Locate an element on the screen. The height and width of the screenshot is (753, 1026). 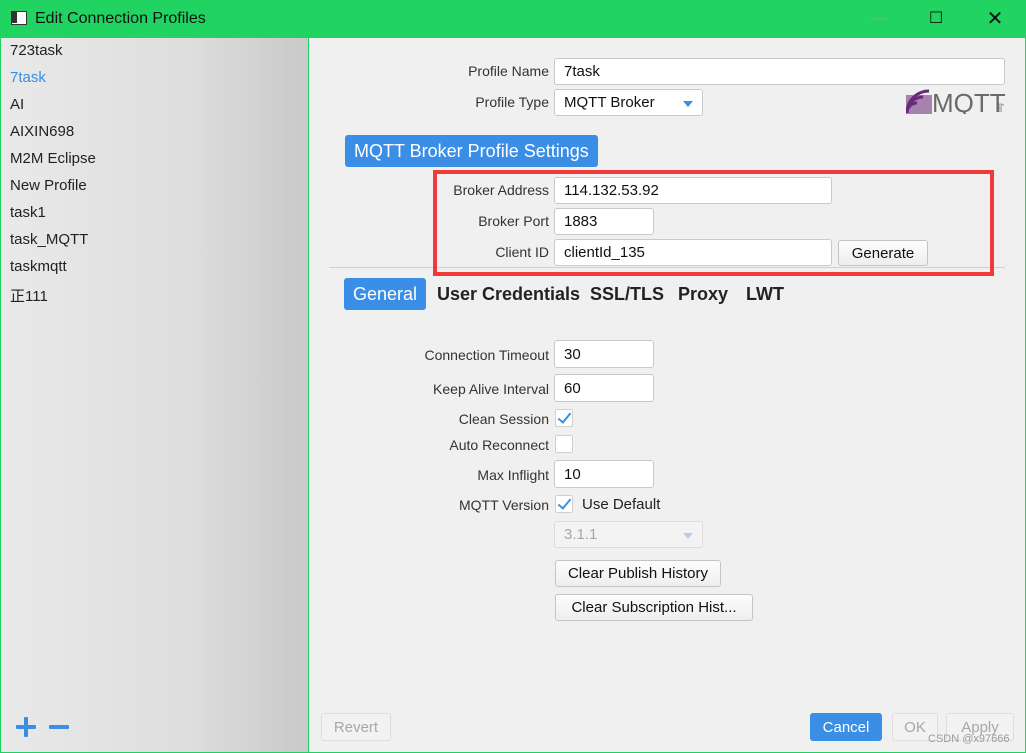
minimize-button: — is located at coordinates (879, 19).